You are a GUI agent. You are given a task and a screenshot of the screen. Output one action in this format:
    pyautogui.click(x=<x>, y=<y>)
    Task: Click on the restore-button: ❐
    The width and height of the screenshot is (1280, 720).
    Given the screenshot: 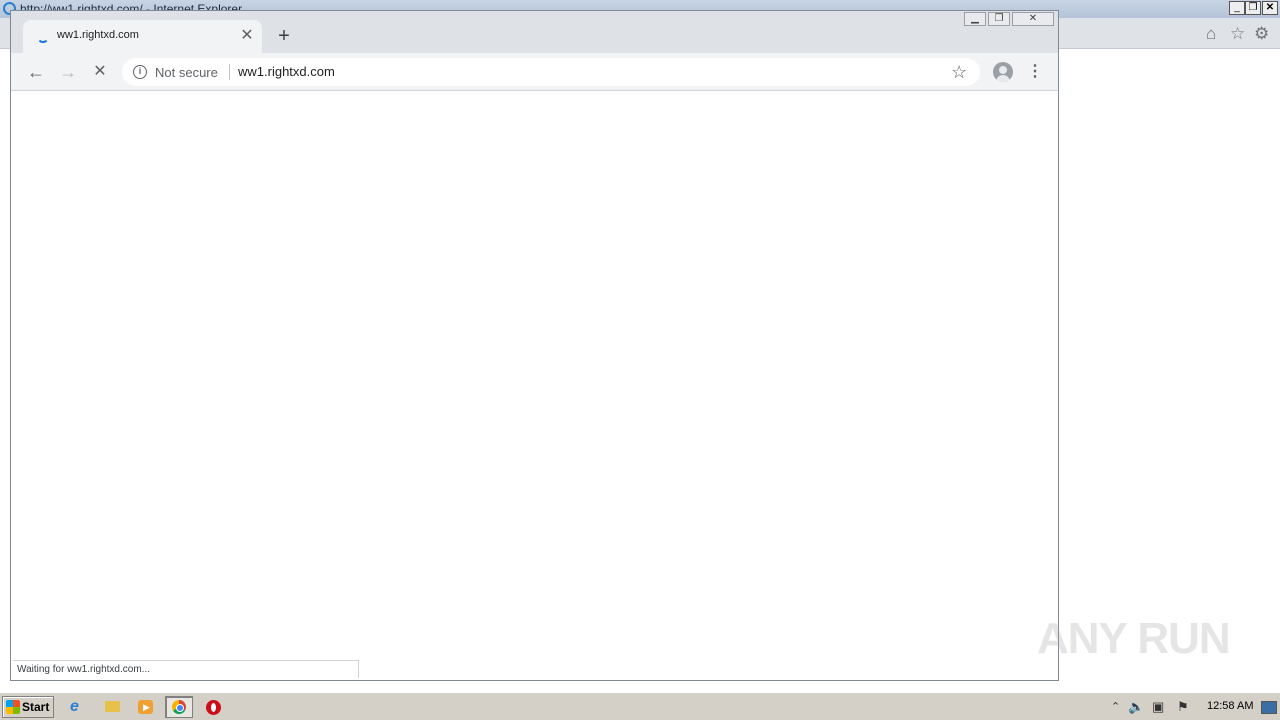 What is the action you would take?
    pyautogui.click(x=999, y=19)
    